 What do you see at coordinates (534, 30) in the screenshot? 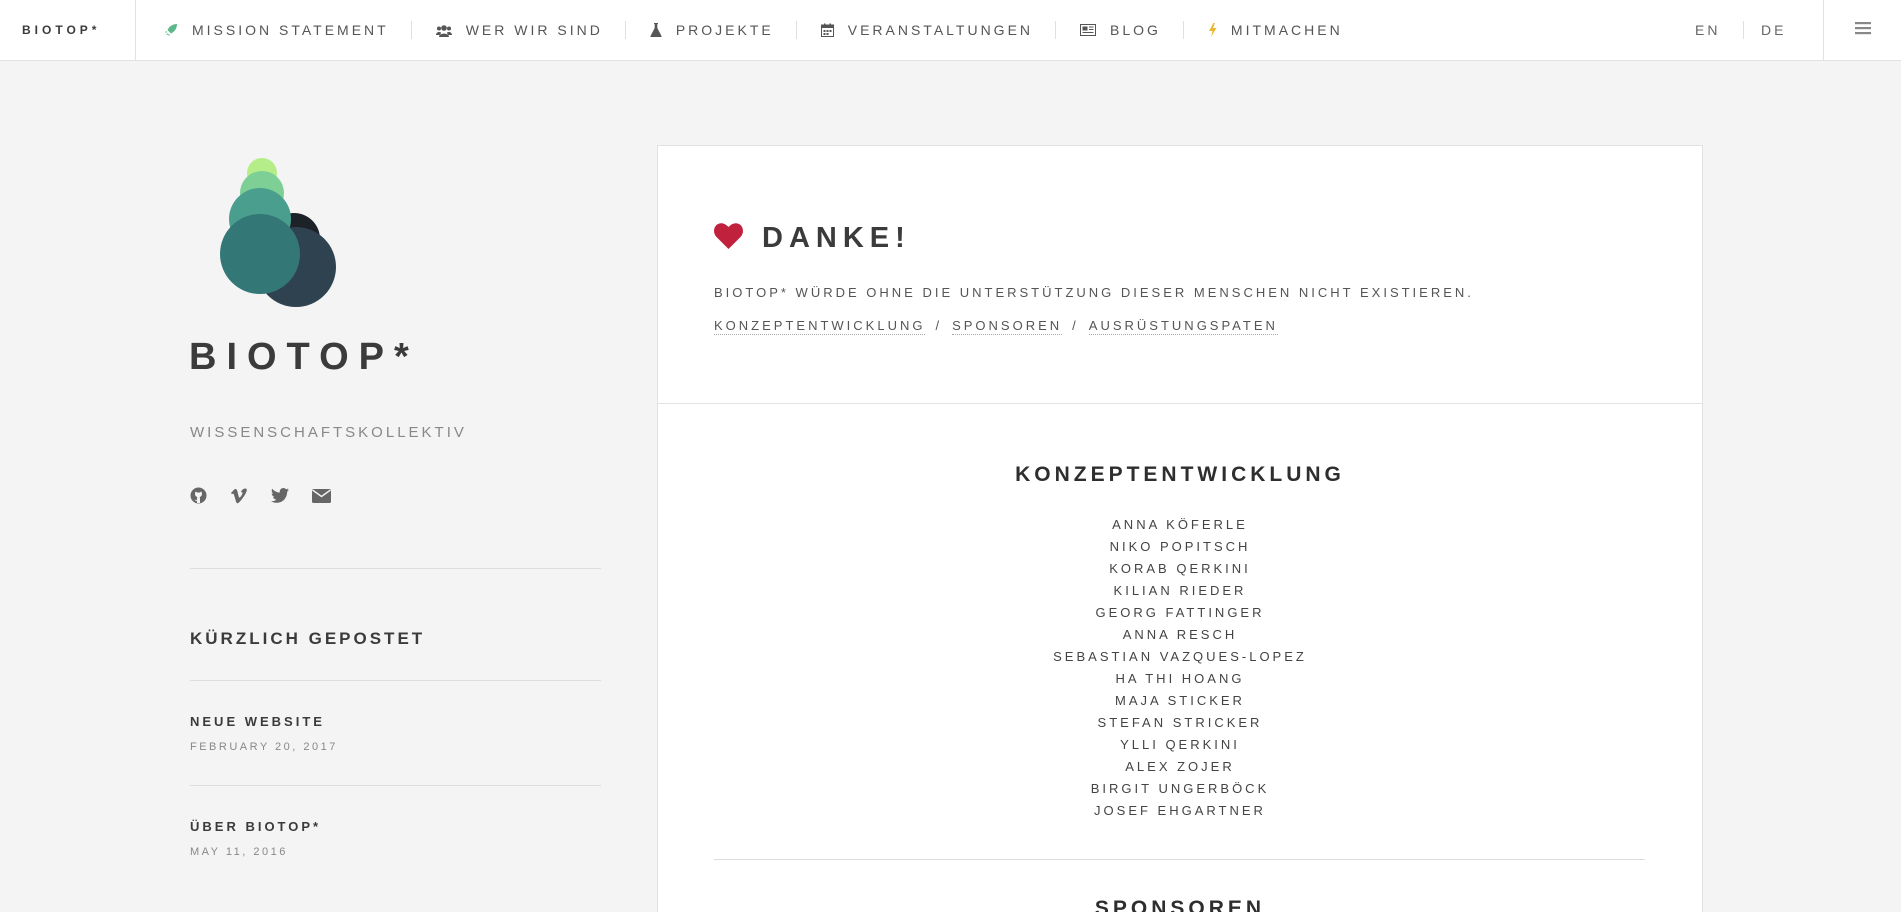
I see `nav-label: WER WIR SIND` at bounding box center [534, 30].